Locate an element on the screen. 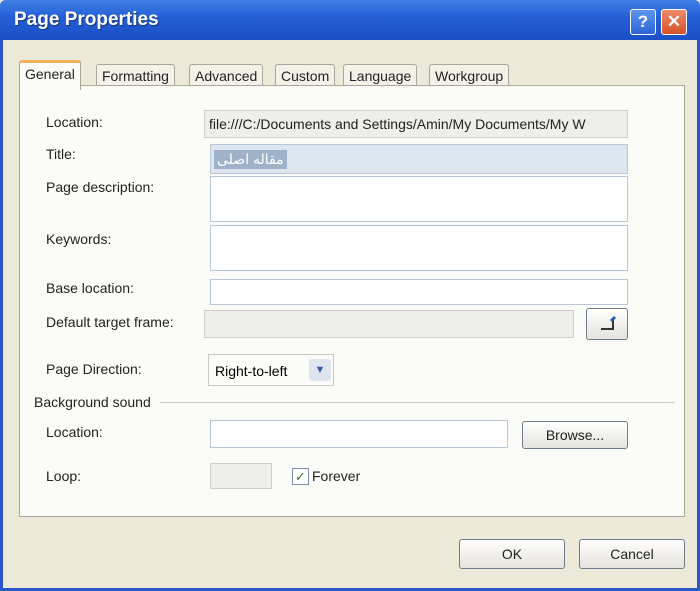 The image size is (700, 591). chevron-down-icon: ▼ is located at coordinates (320, 370).